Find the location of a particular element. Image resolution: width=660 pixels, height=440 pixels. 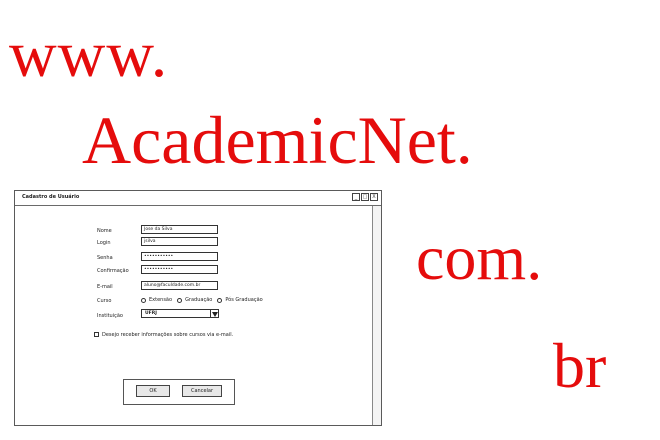

login-label: Login is located at coordinates (104, 243).